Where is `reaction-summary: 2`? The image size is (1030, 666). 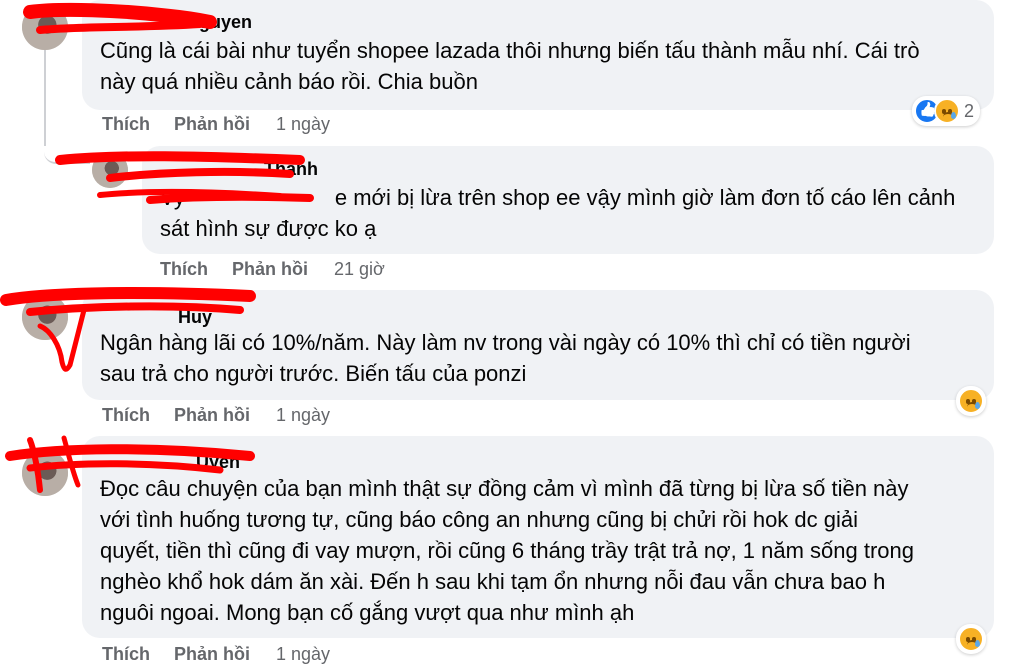
reaction-summary: 2 is located at coordinates (946, 111).